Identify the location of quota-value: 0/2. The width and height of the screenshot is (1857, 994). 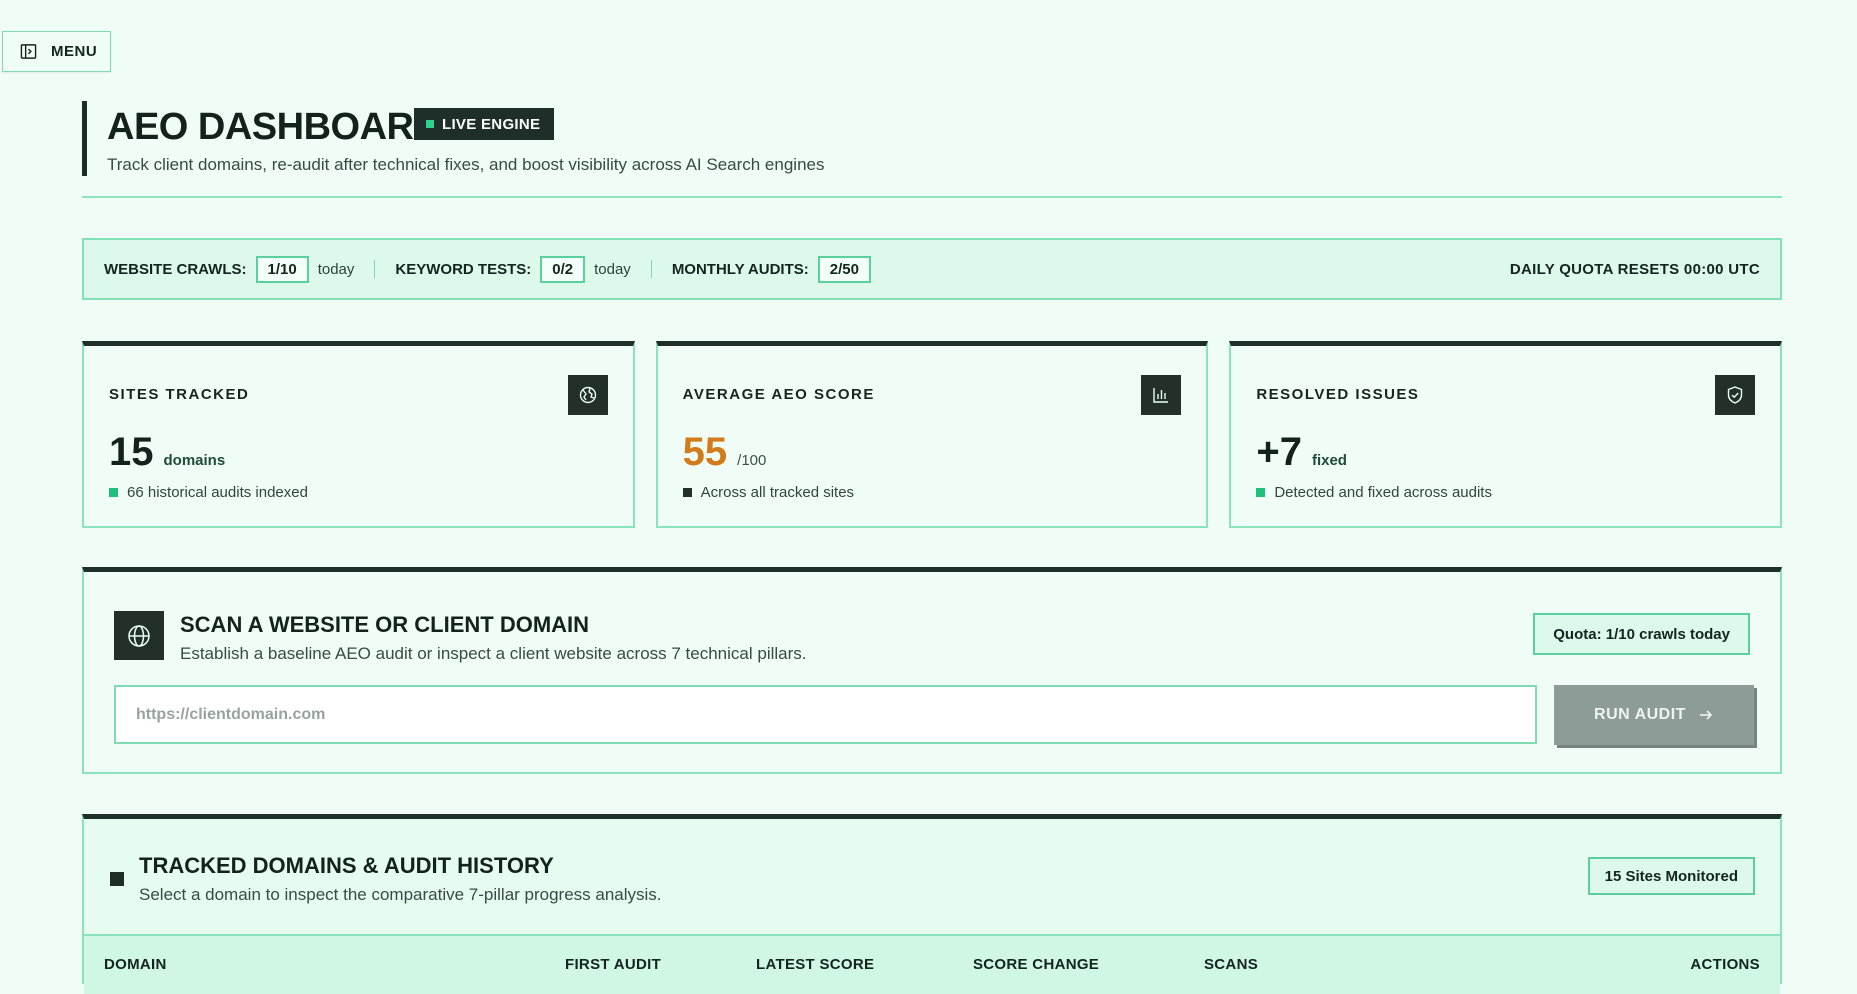
(563, 269).